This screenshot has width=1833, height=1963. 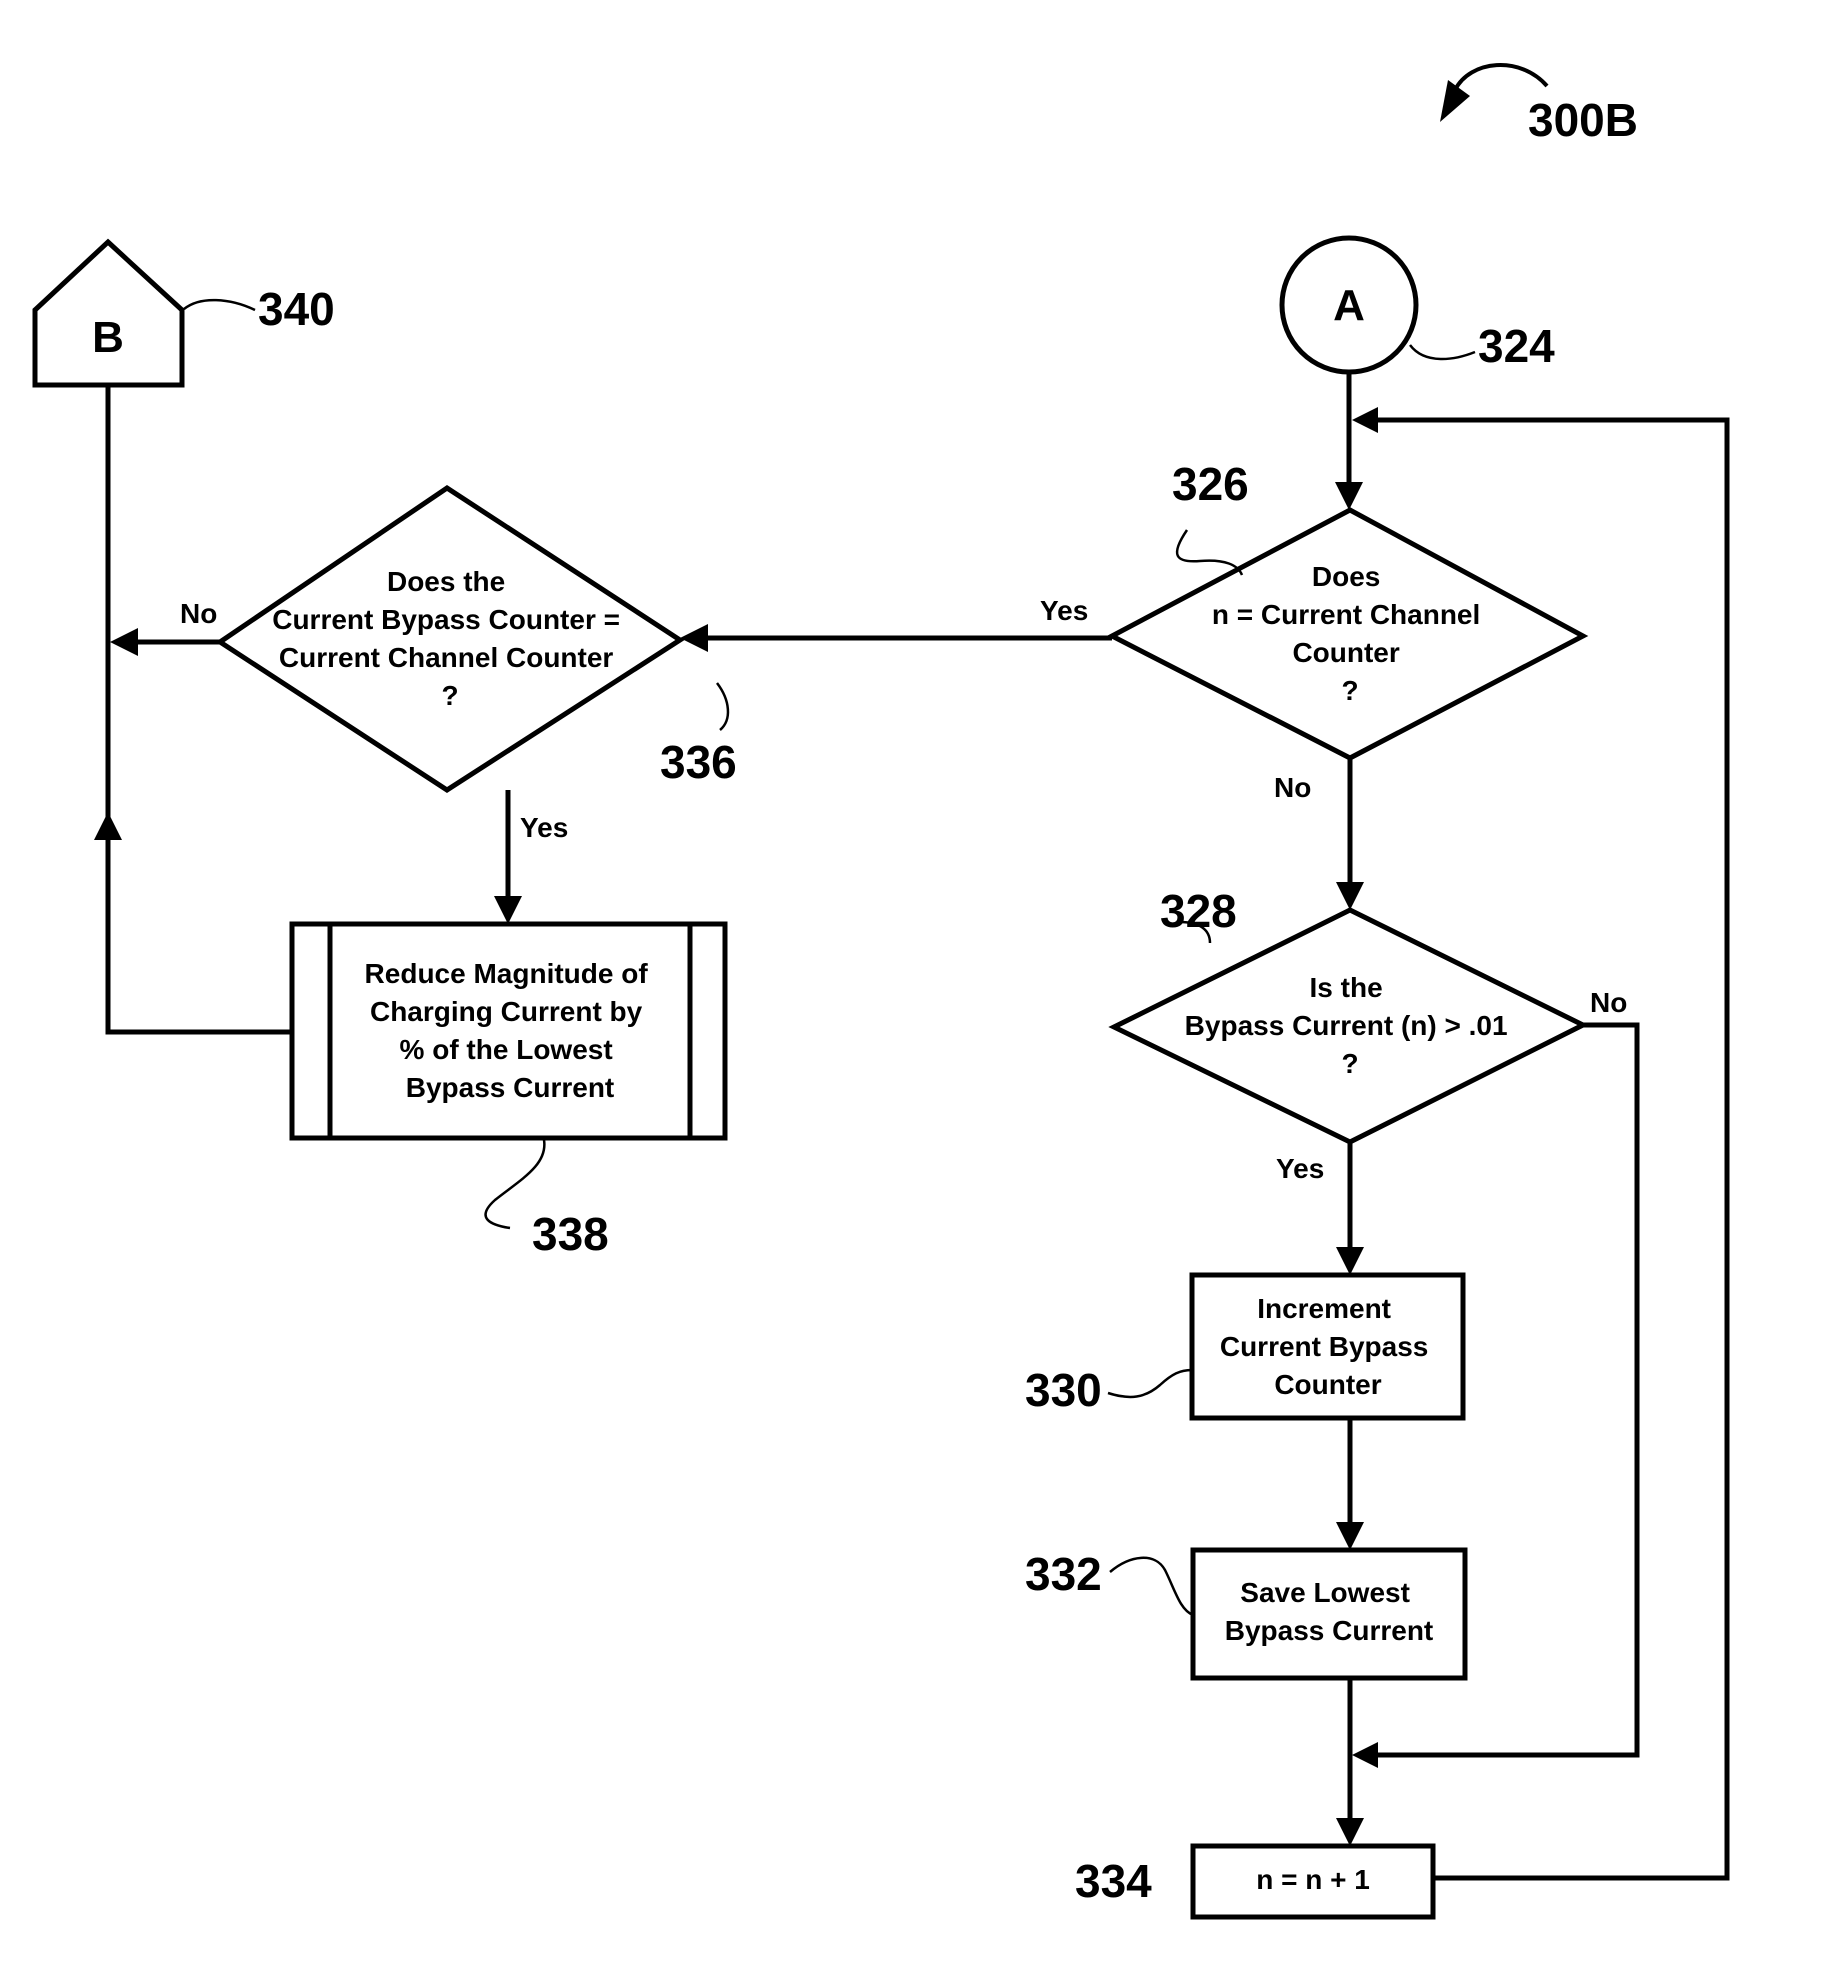 I want to click on ref-label-338: 338, so click(x=570, y=1234).